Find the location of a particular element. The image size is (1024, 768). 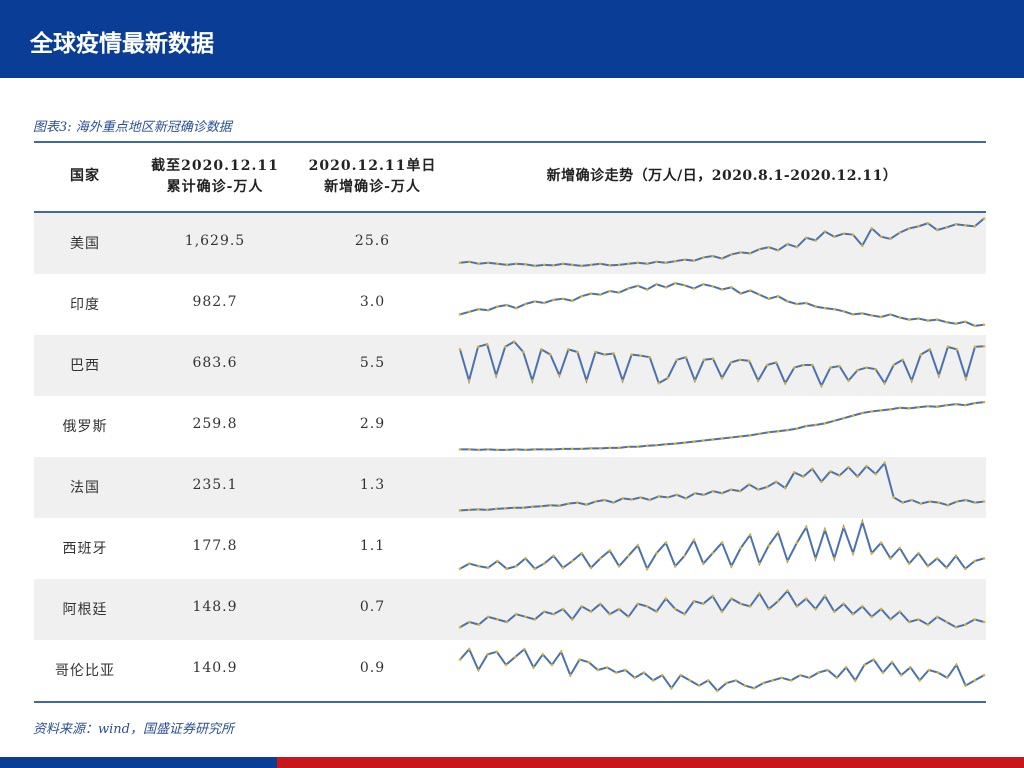

trend-line is located at coordinates (722, 670).